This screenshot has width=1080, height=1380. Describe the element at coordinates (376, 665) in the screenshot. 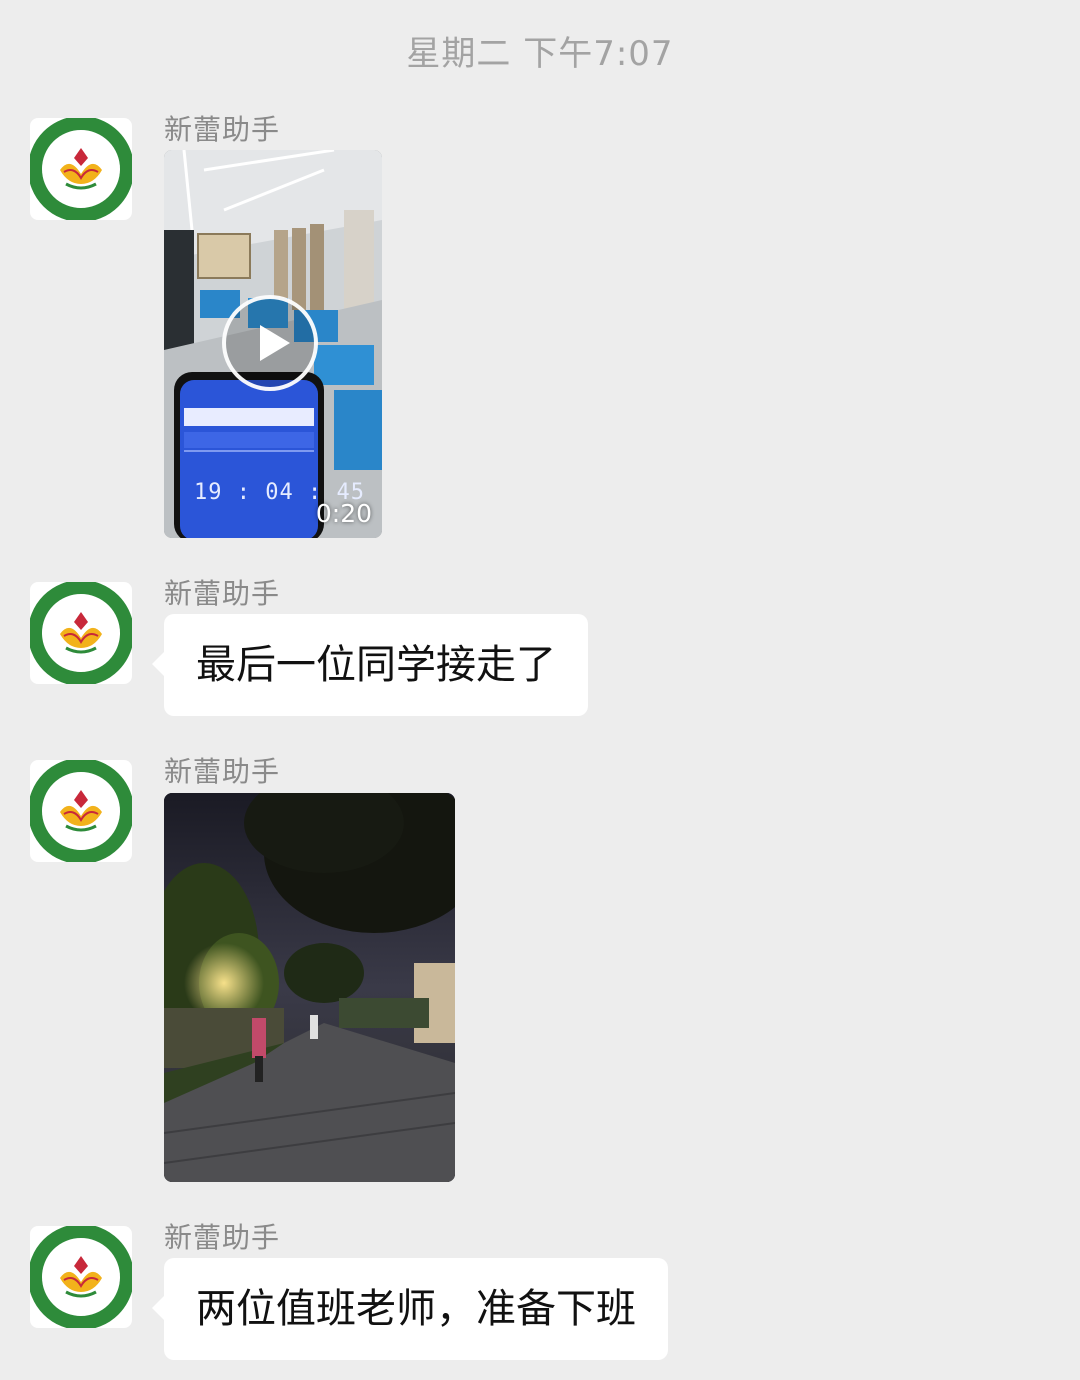

I see `message-text-content: 最后一位同学接走了` at that location.